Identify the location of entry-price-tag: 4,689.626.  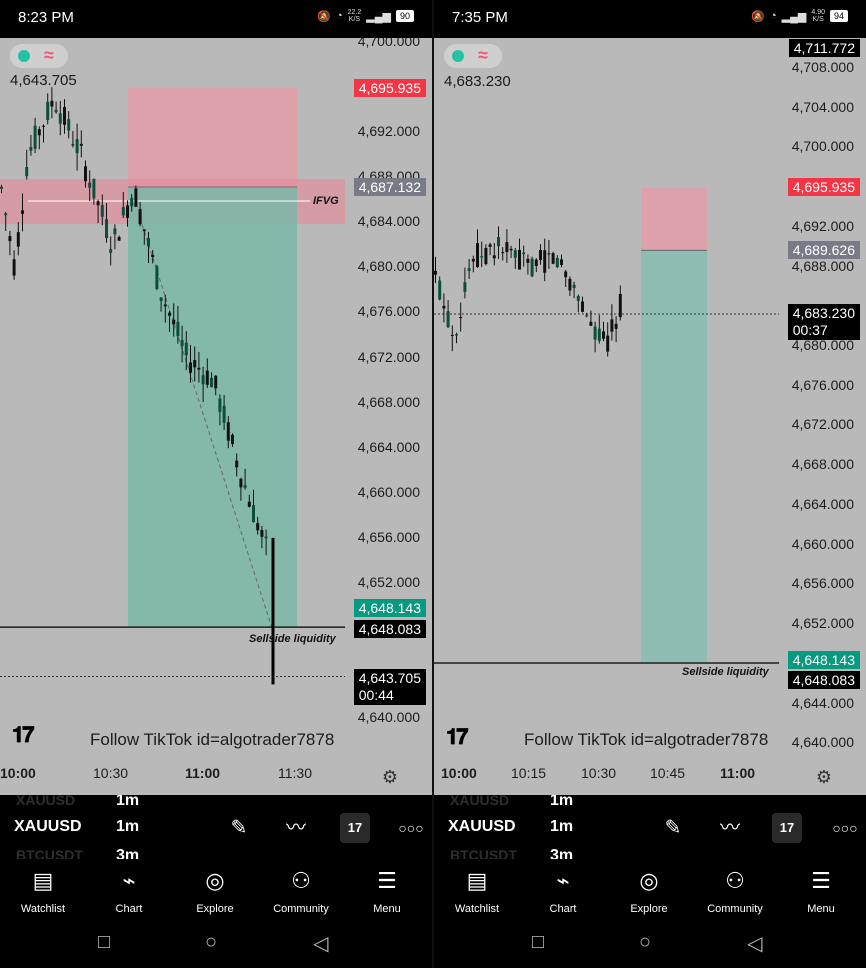
(823, 250).